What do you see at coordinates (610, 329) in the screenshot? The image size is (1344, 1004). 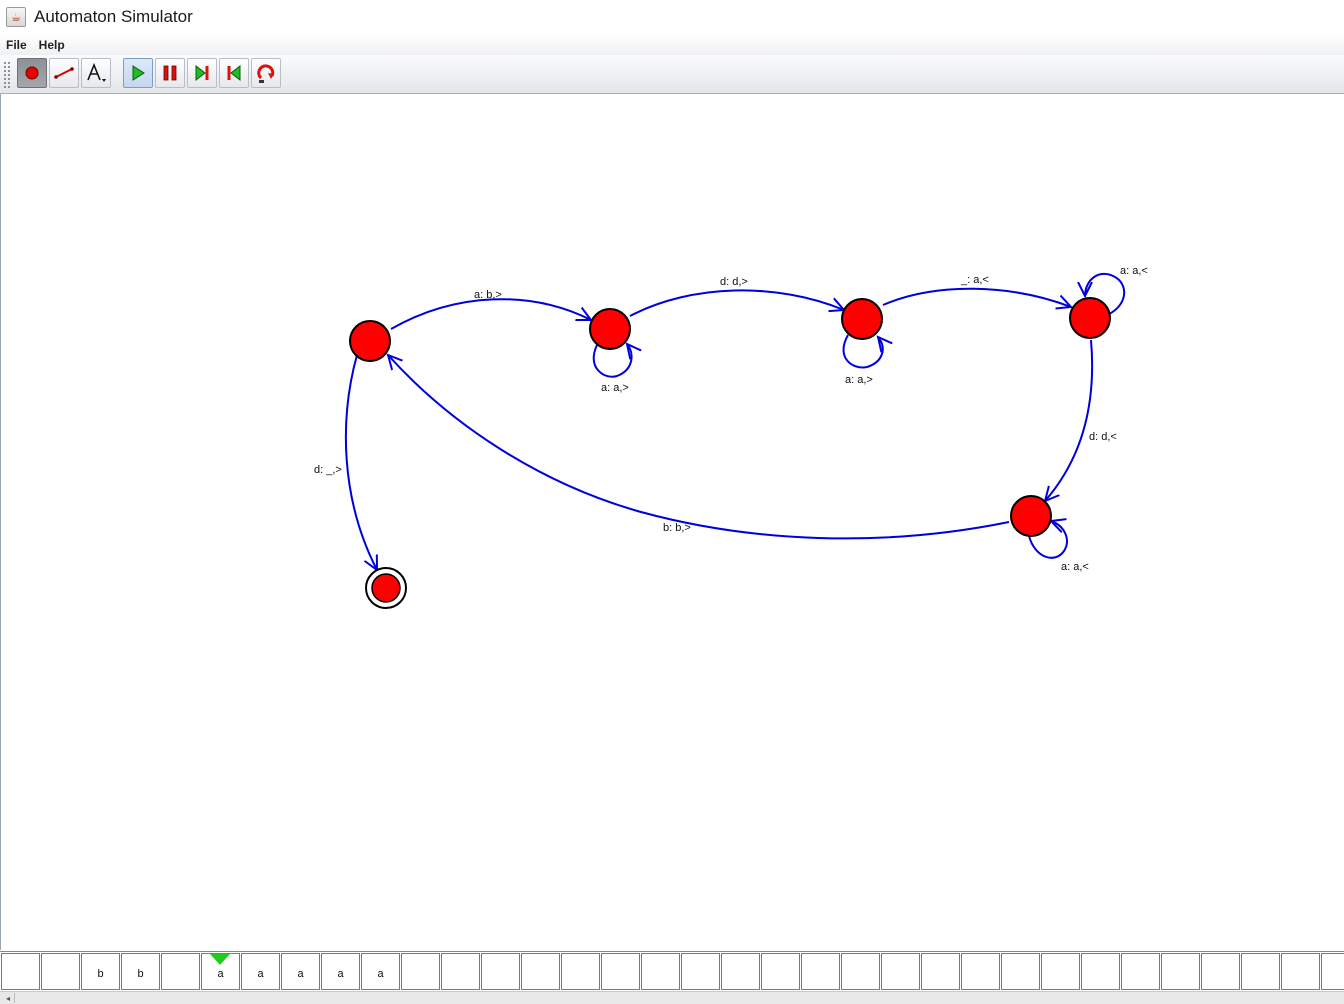 I see `state-q1` at bounding box center [610, 329].